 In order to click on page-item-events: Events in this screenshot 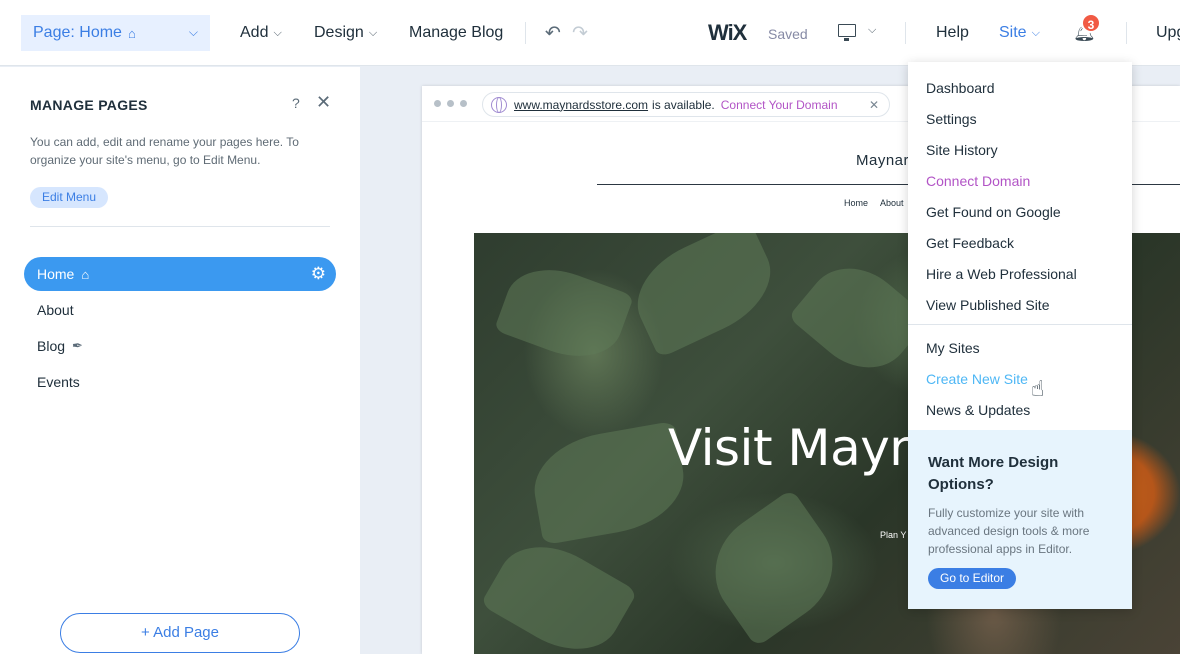, I will do `click(180, 382)`.